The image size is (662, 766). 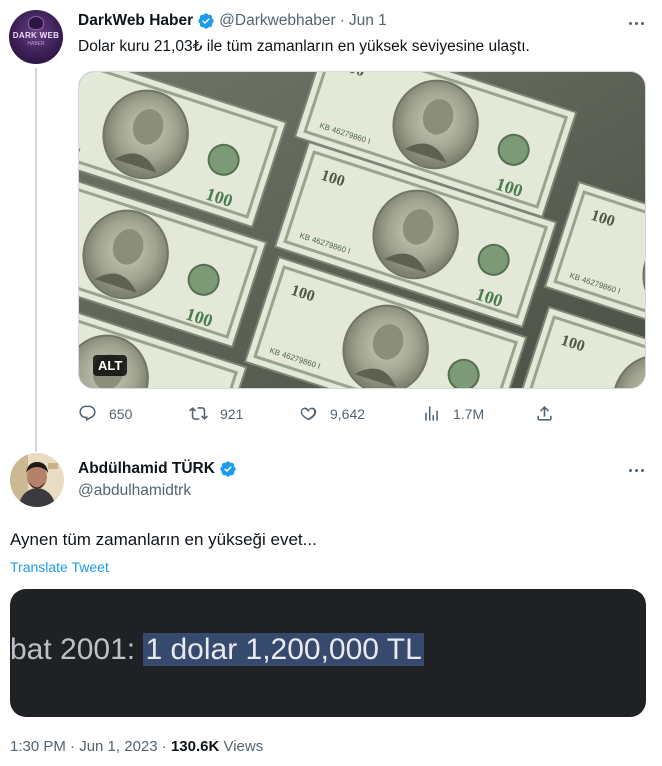 I want to click on avatar-abdulhamid, so click(x=37, y=480).